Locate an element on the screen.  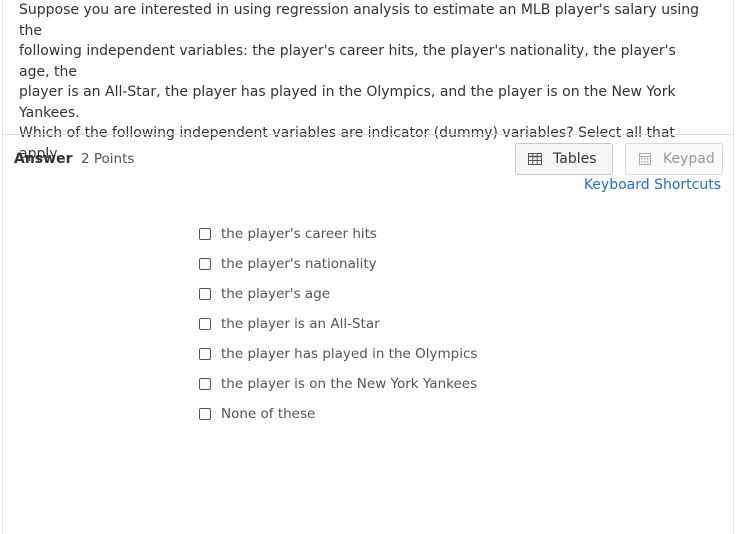
option-label: the player has played in the Olympics is located at coordinates (349, 354).